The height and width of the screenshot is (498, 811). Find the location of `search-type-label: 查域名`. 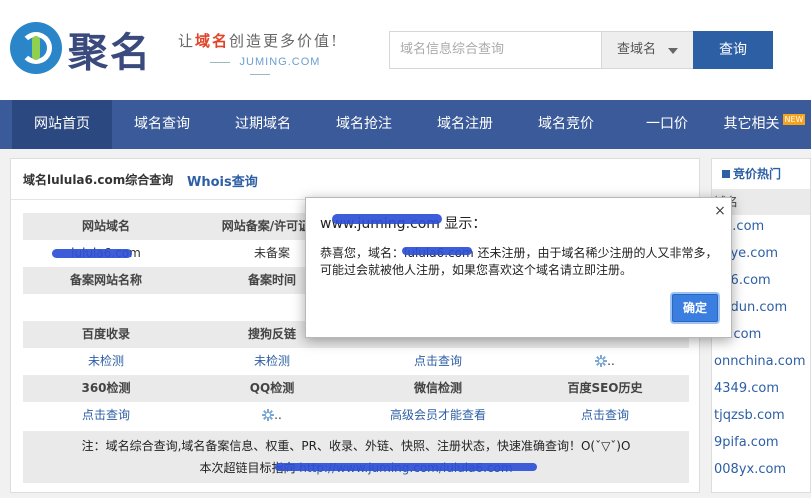

search-type-label: 查域名 is located at coordinates (637, 49).